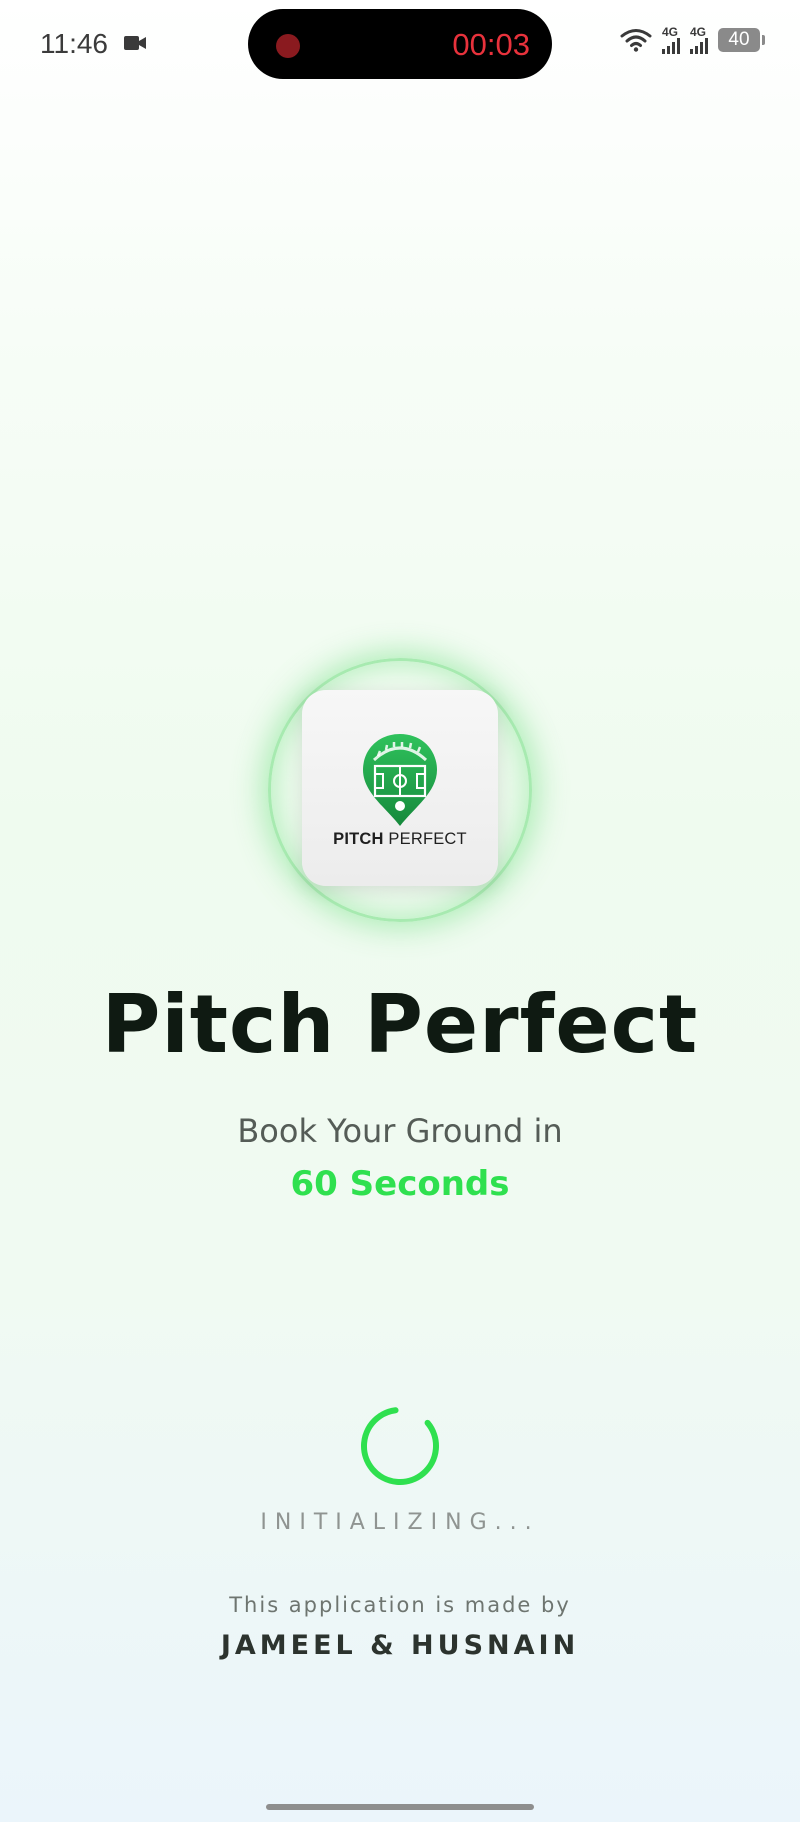 This screenshot has width=800, height=1822. Describe the element at coordinates (400, 1184) in the screenshot. I see `tagline-highlight: 60 Seconds` at that location.